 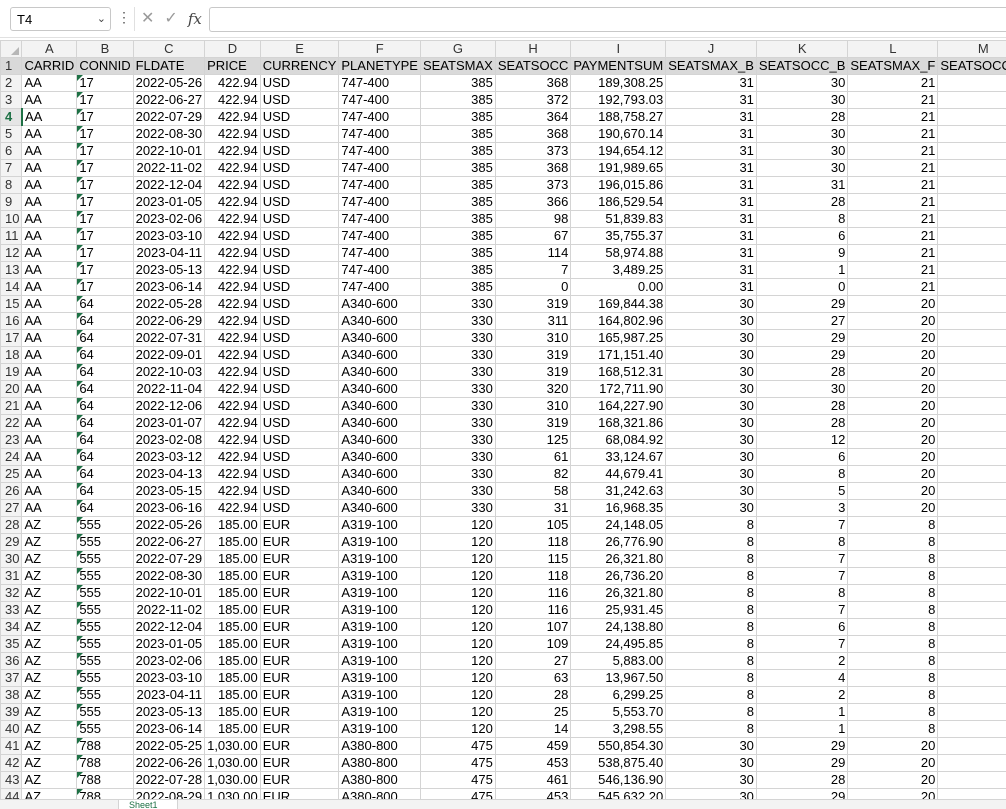 What do you see at coordinates (169, 423) in the screenshot?
I see `cell: 2023-01-07` at bounding box center [169, 423].